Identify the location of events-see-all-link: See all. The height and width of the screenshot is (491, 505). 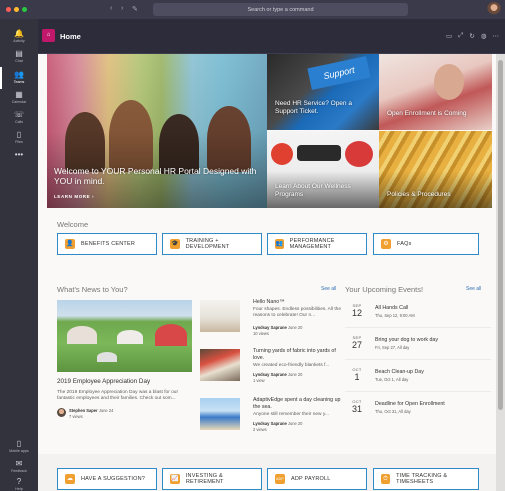
(473, 289).